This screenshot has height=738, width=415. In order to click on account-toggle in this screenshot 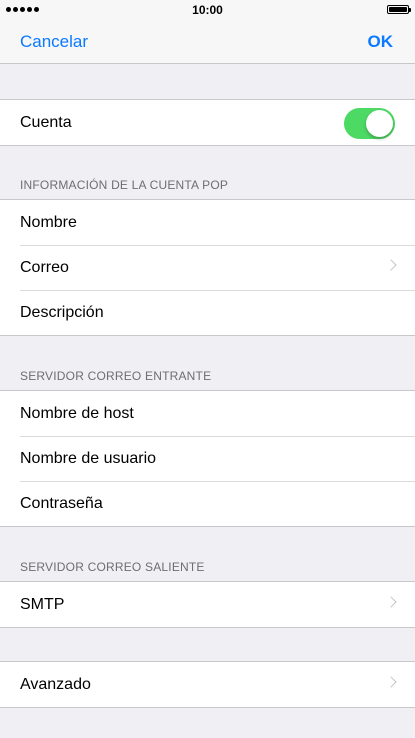, I will do `click(369, 123)`.